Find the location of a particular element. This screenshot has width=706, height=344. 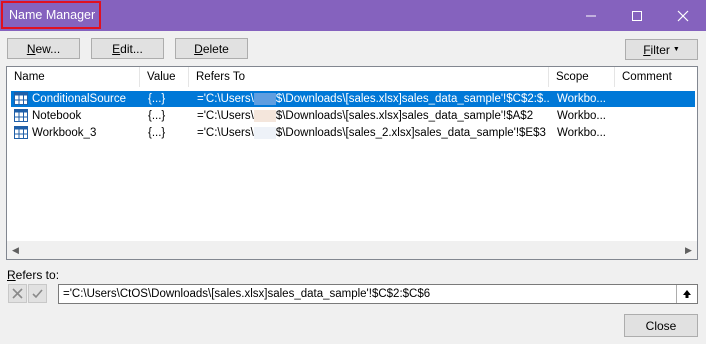

refers-to-label-text: efers to: is located at coordinates (37, 275).